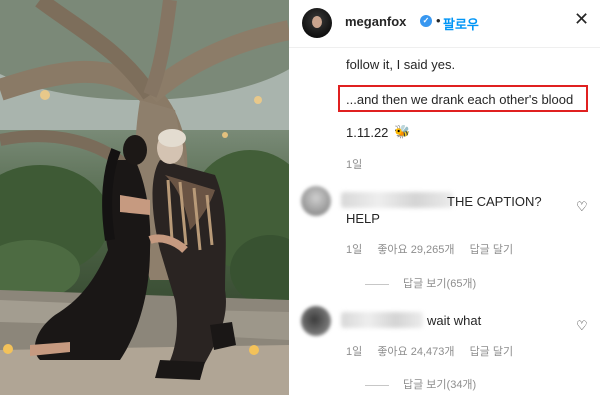  Describe the element at coordinates (454, 320) in the screenshot. I see `comment-text: wait what` at that location.